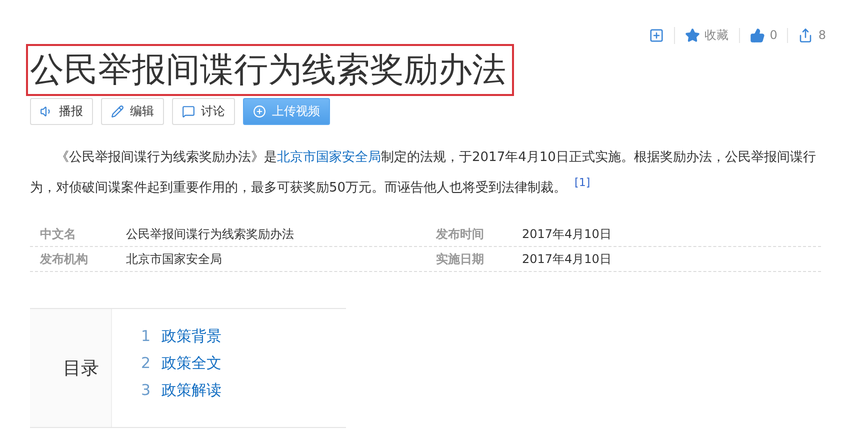 This screenshot has height=444, width=851. I want to click on toc-link: 2 政策全文, so click(181, 364).